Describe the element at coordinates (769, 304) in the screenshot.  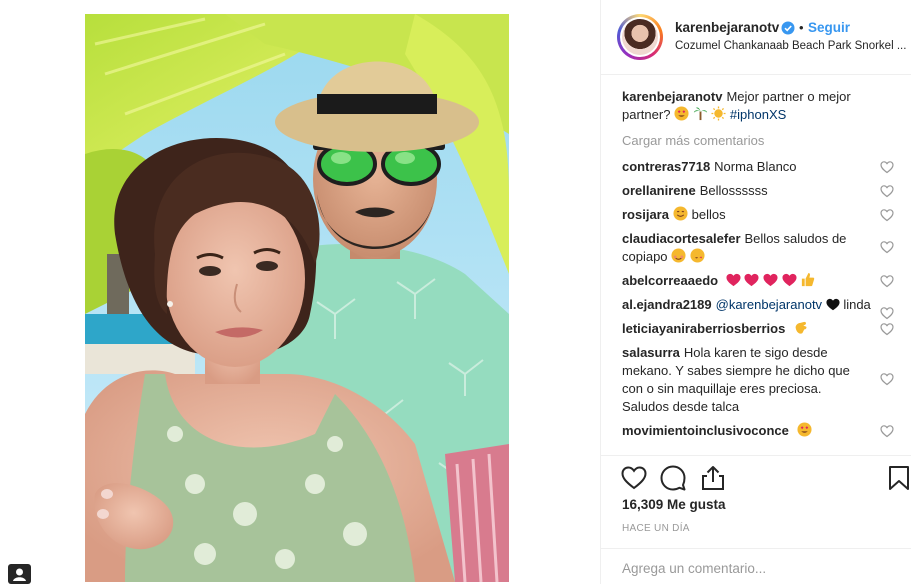
I see `comment-mention: @karenbejaranotv` at that location.